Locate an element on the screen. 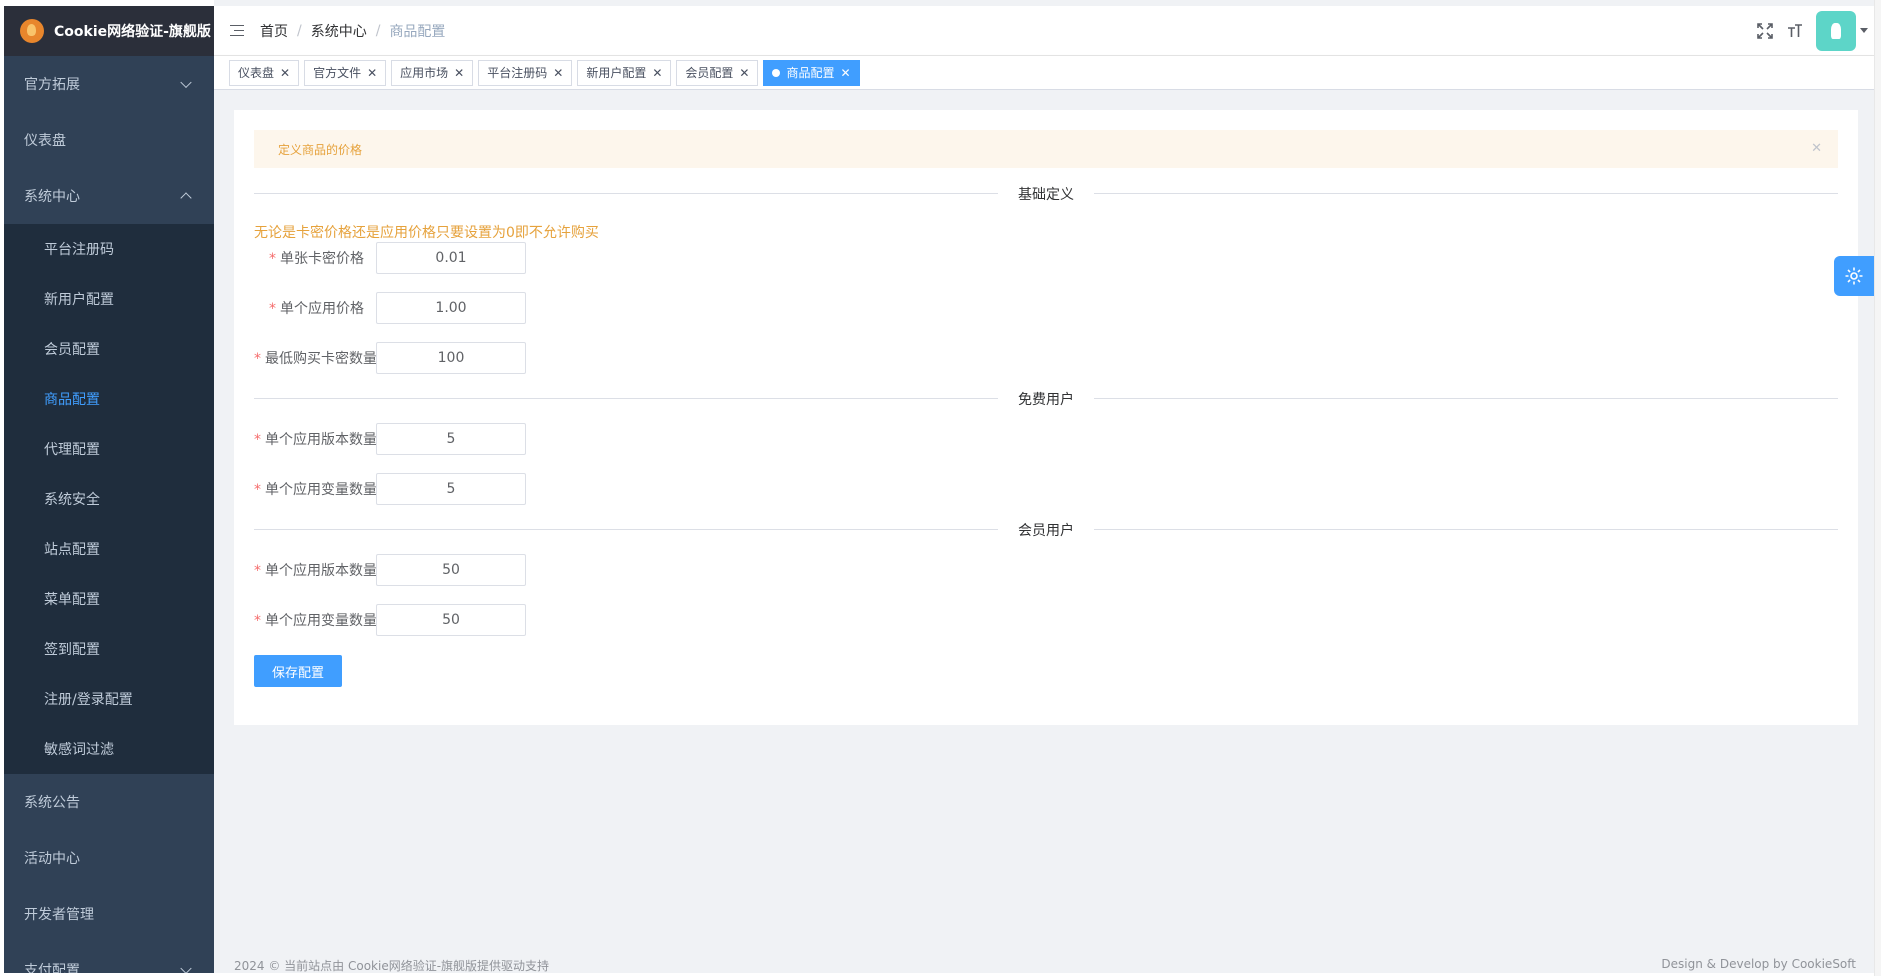  submenu-item-platform-code: 平台注册码 is located at coordinates (109, 249).